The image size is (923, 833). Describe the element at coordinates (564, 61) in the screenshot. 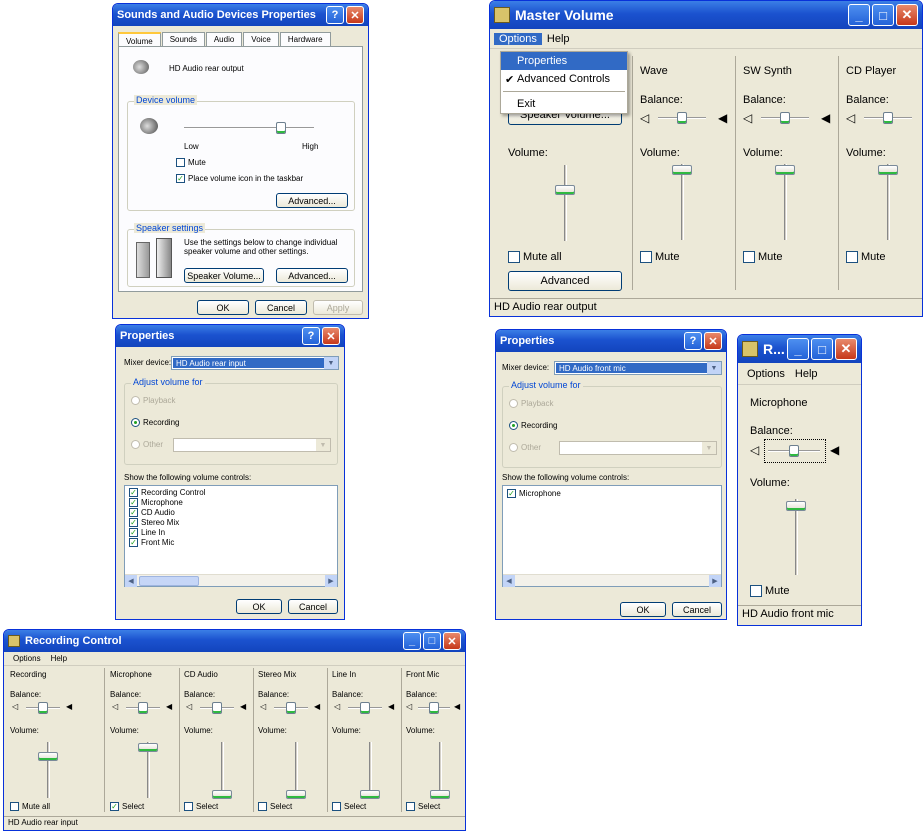

I see `menu-item-properties: Properties` at that location.